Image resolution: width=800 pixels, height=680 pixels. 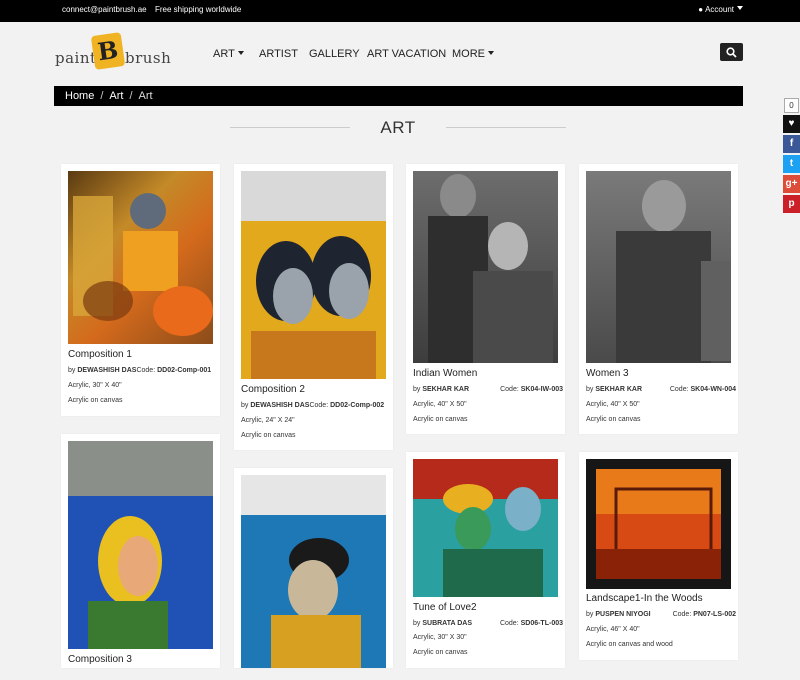 What do you see at coordinates (145, 96) in the screenshot?
I see `breadcrumb-current: Art` at bounding box center [145, 96].